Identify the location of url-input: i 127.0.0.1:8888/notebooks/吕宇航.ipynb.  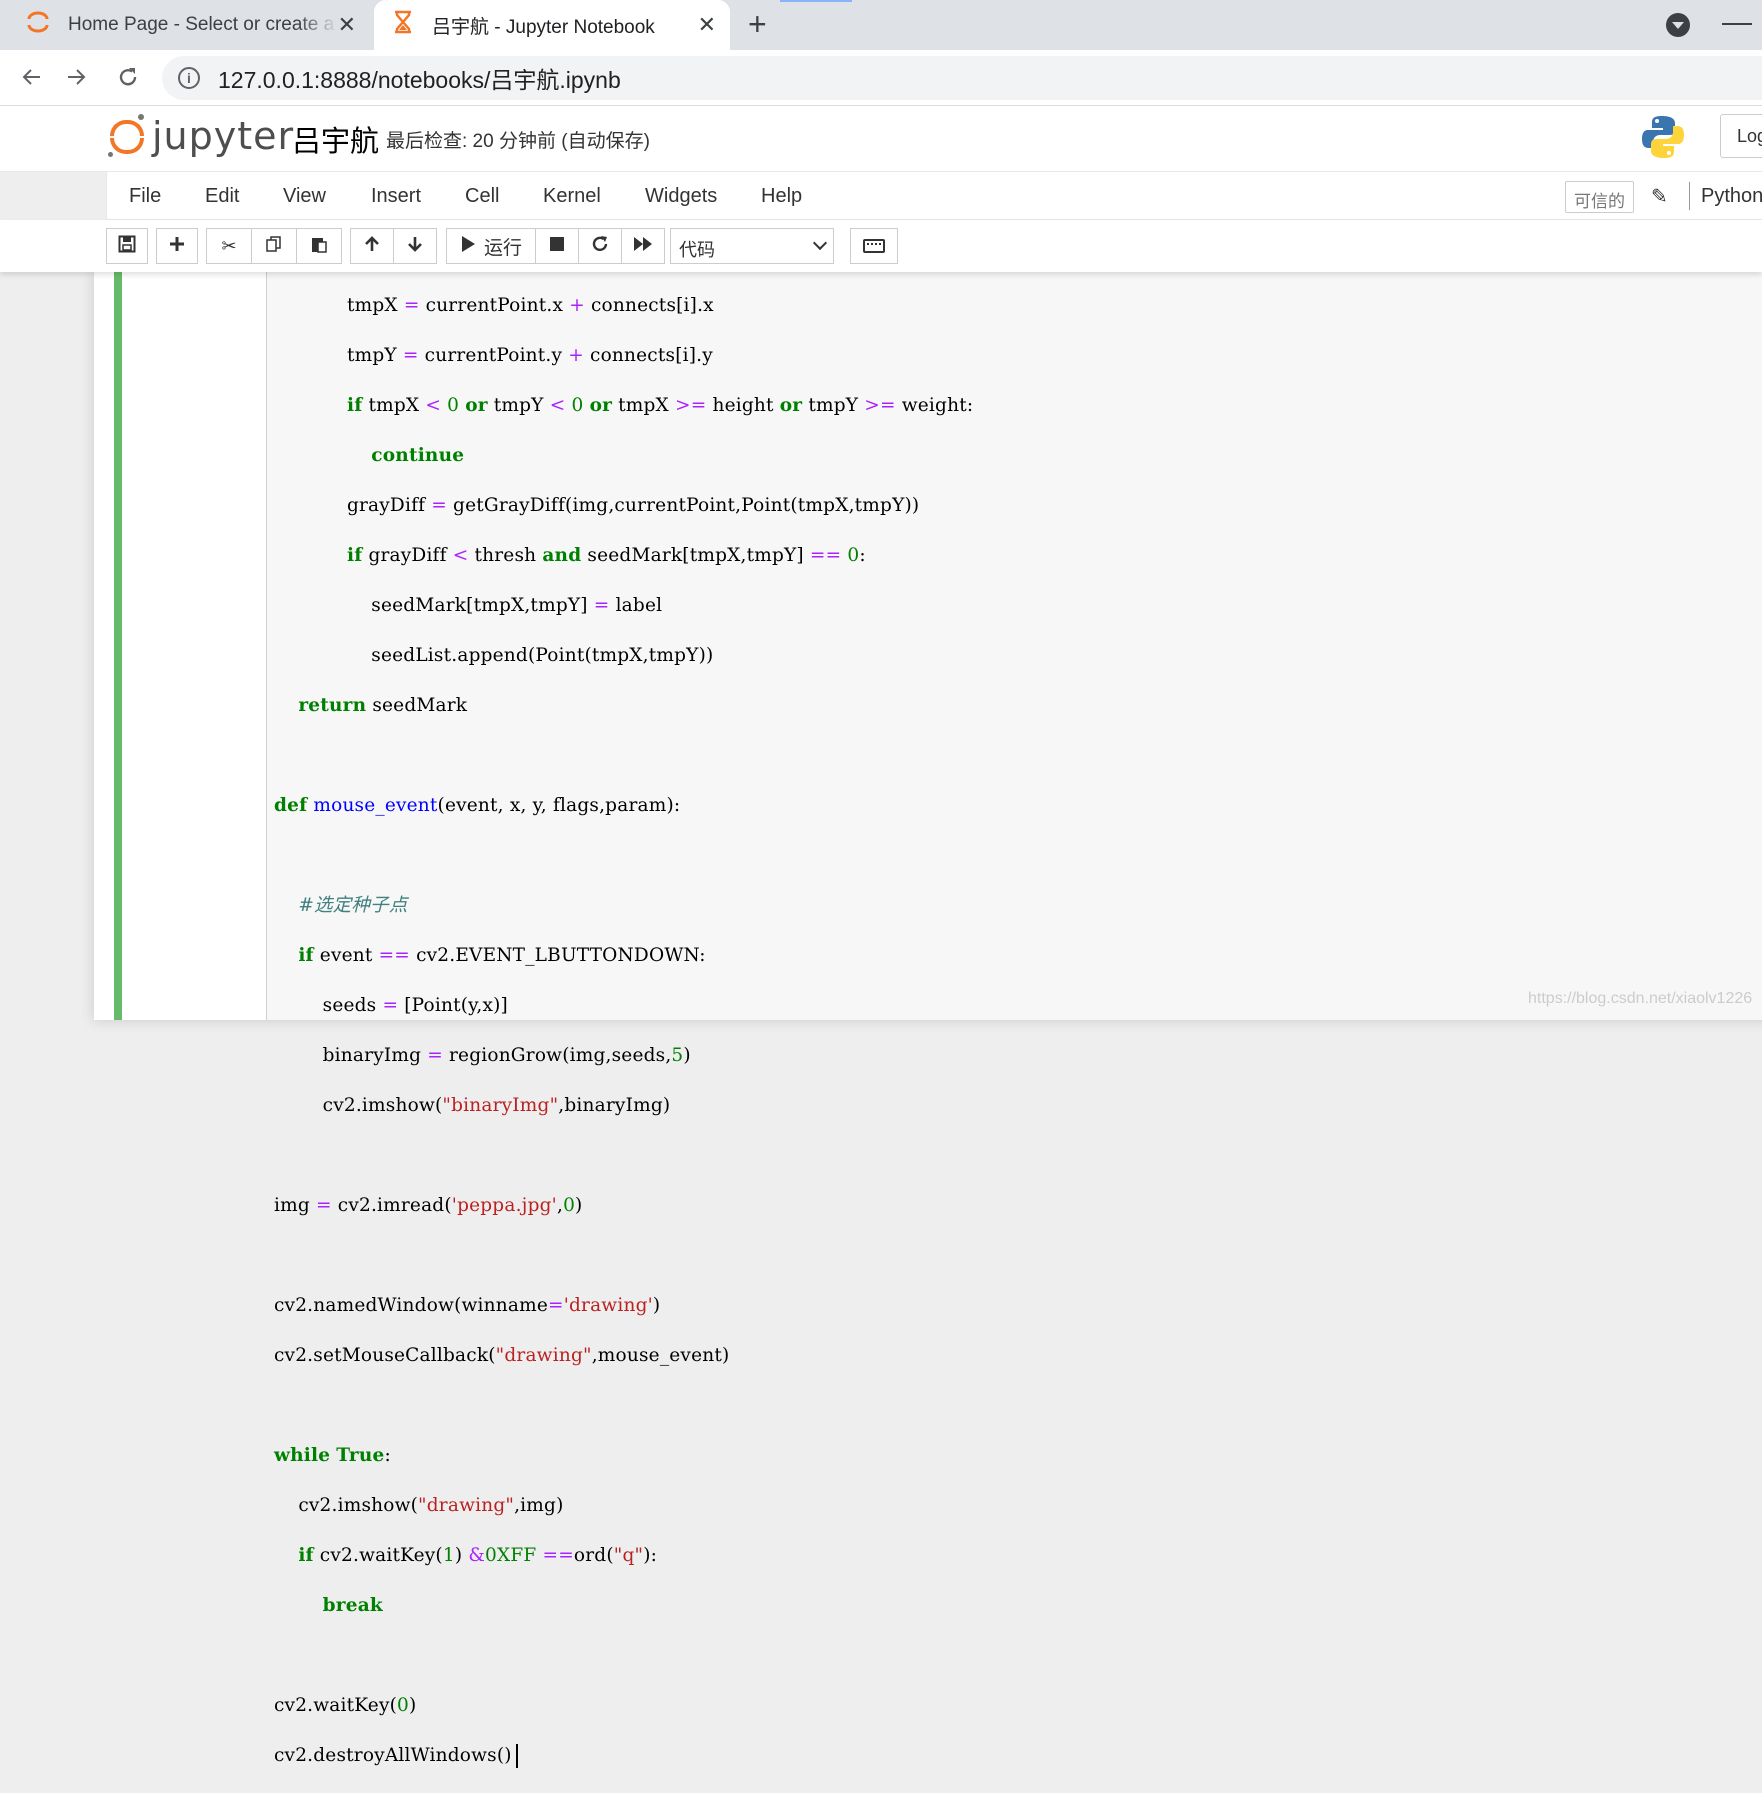
(962, 78).